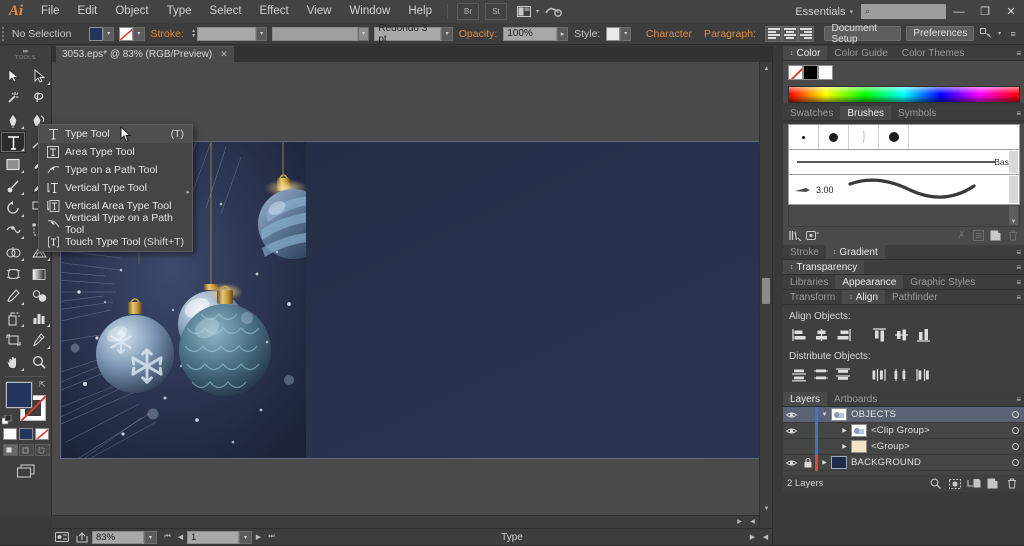  I want to click on tab-artboards: Artboards, so click(855, 399).